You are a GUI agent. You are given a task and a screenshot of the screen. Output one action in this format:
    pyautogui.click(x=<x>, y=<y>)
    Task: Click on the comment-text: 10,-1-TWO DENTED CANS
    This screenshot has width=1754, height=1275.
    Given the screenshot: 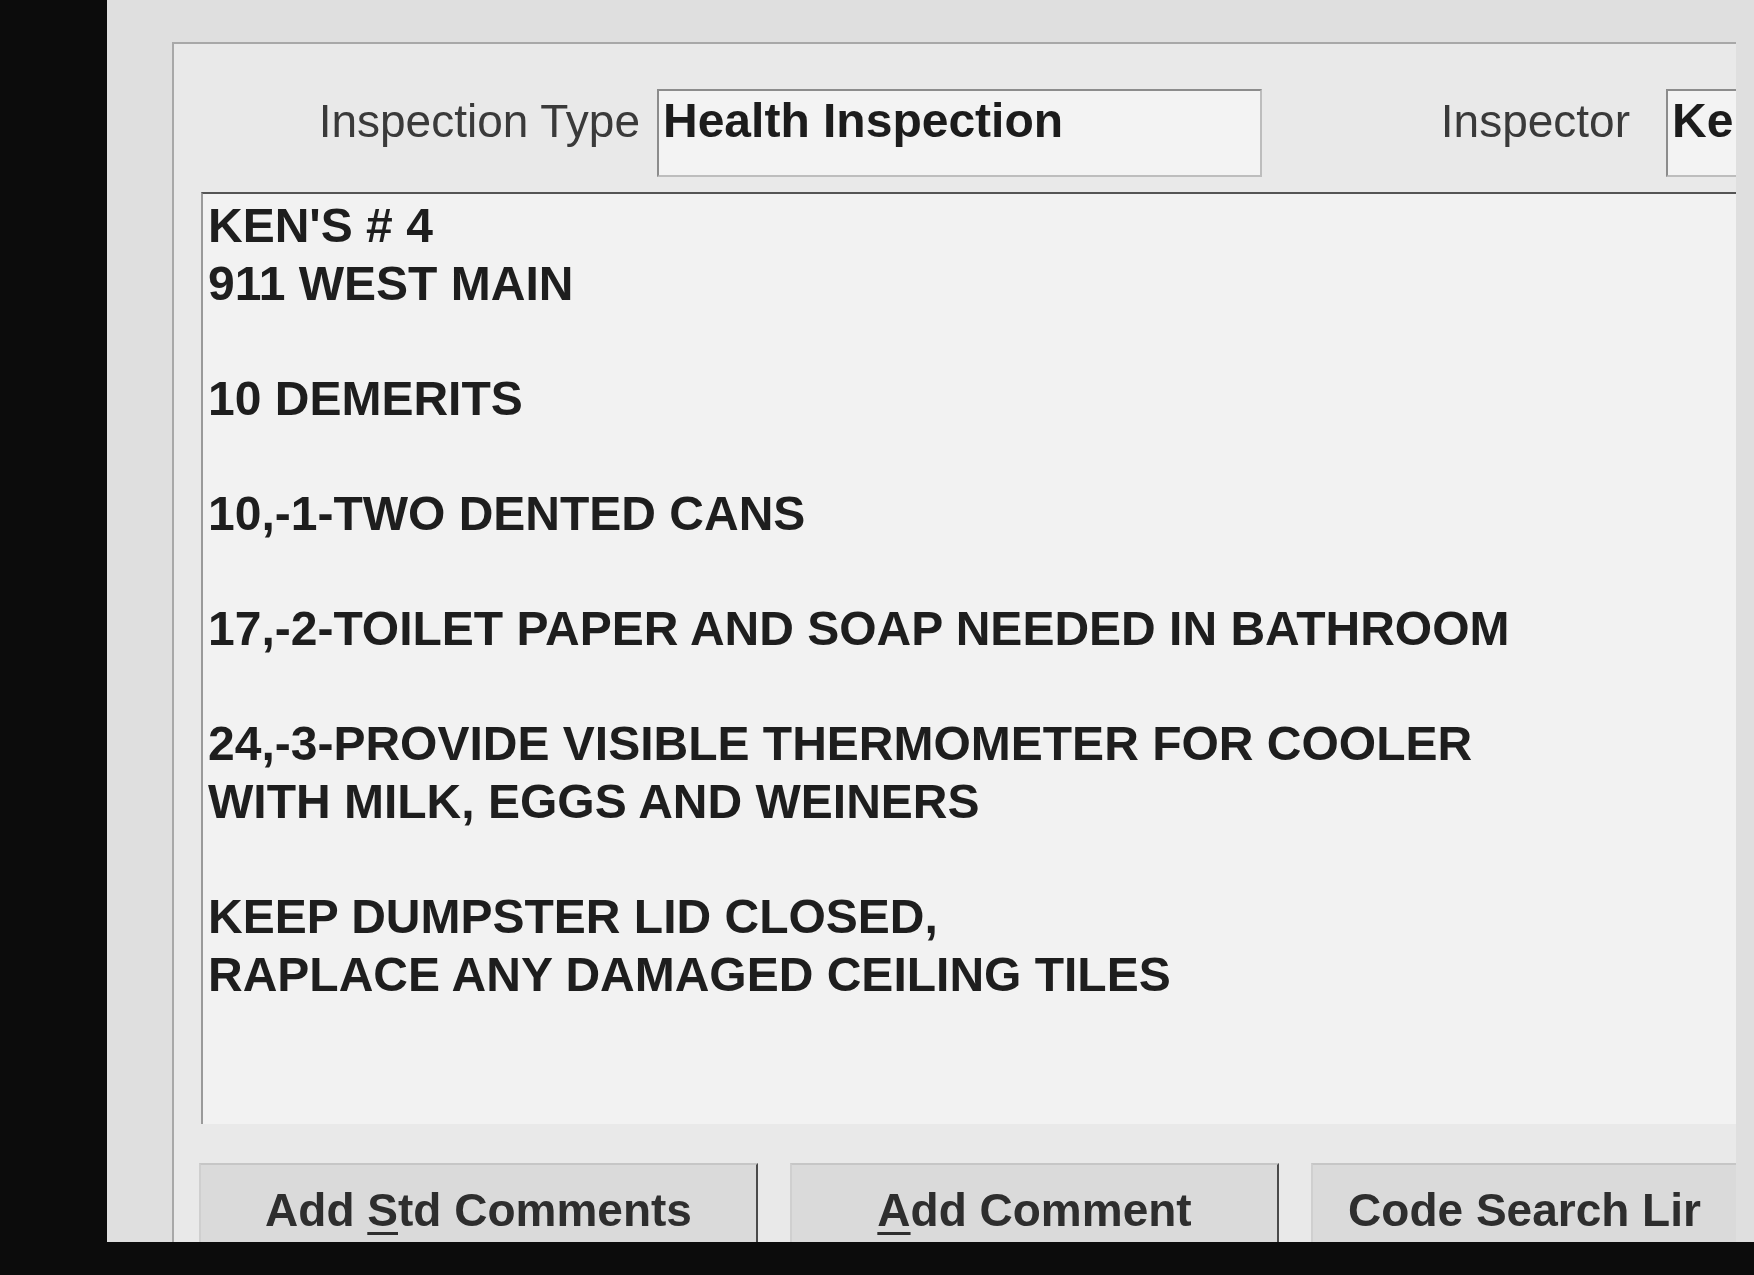 What is the action you would take?
    pyautogui.click(x=507, y=513)
    